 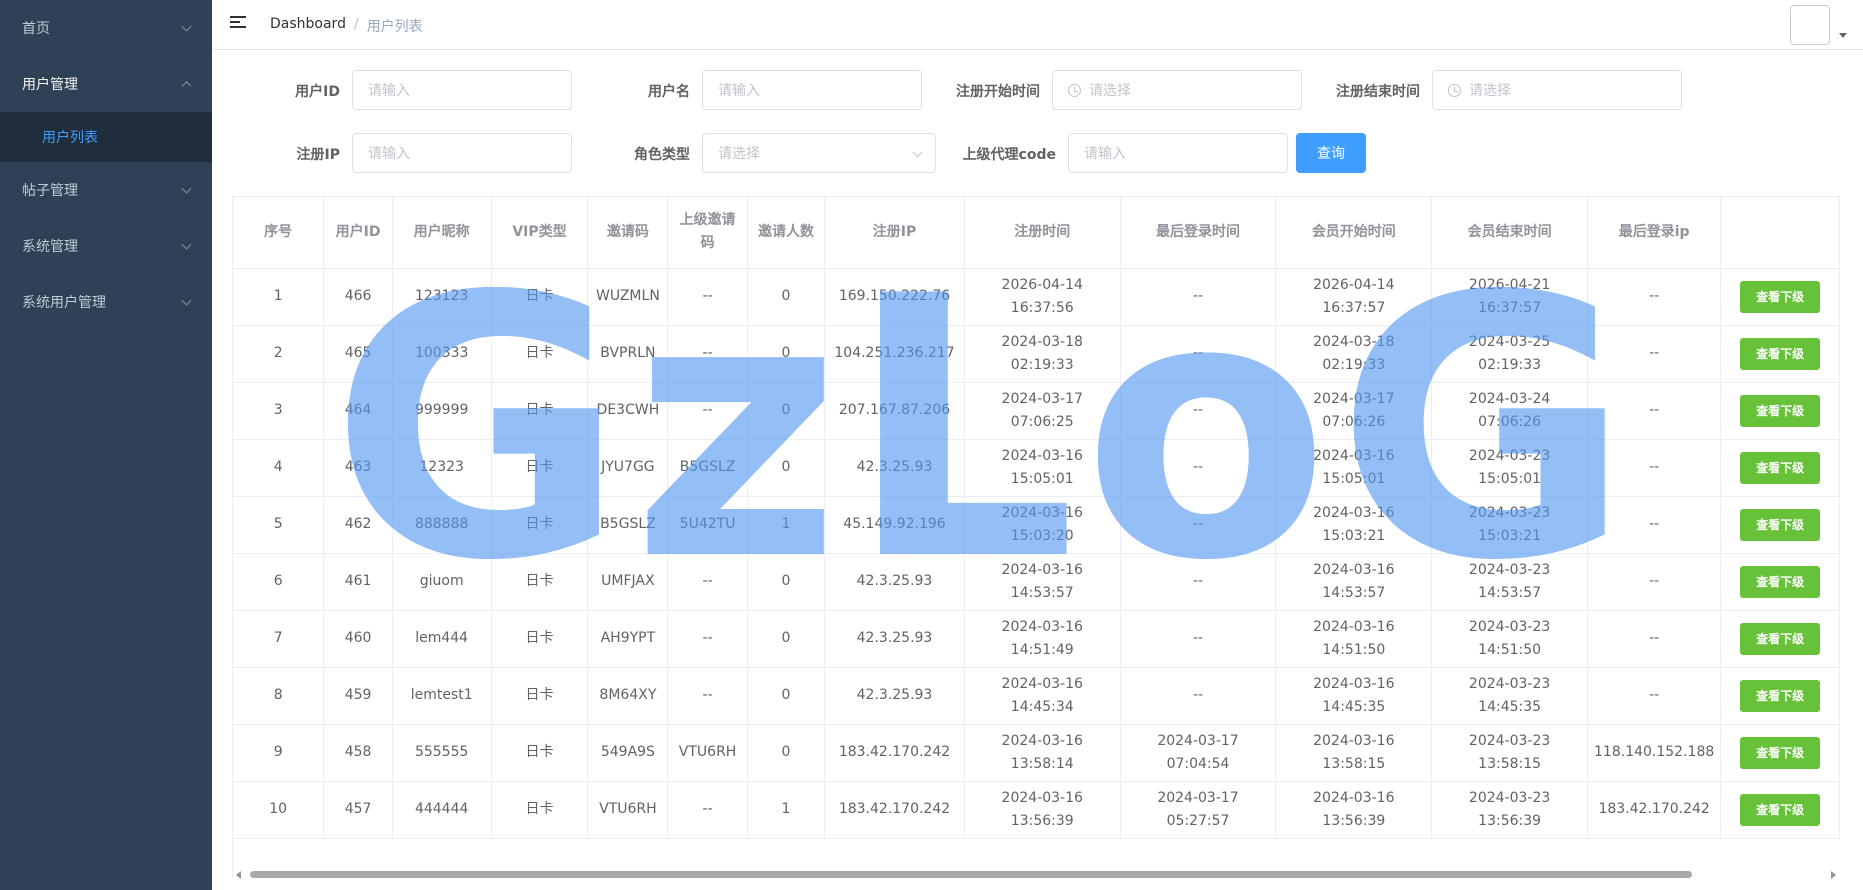 What do you see at coordinates (1042, 696) in the screenshot?
I see `table-cell: 2024-03-16 14:45:34` at bounding box center [1042, 696].